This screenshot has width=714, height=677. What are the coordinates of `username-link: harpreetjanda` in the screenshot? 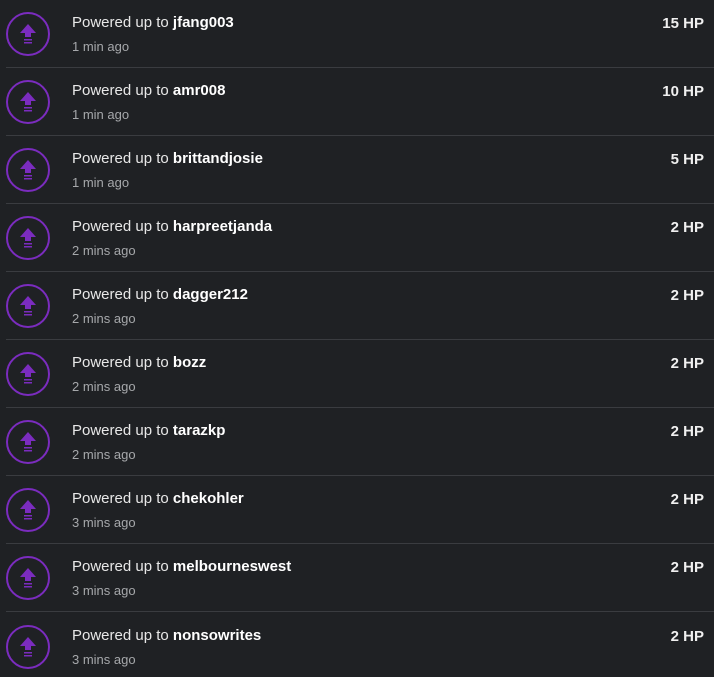 It's located at (222, 226).